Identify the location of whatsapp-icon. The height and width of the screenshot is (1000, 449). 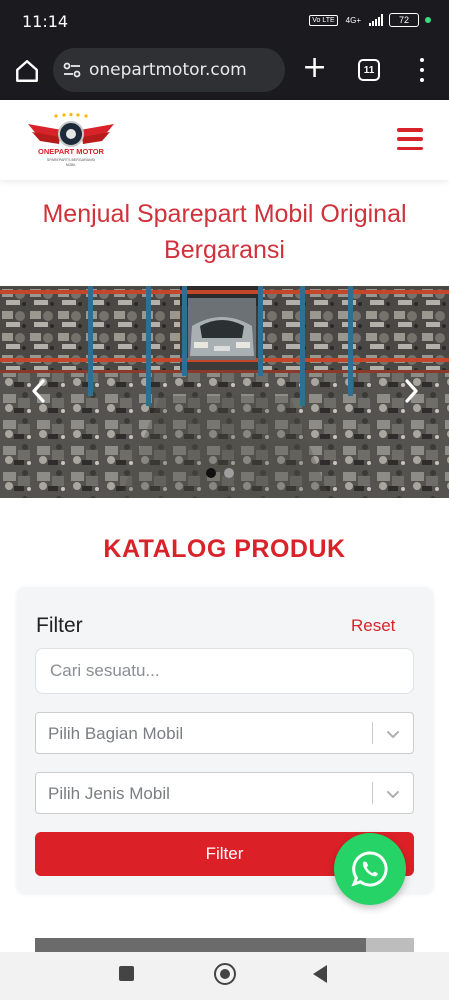
(369, 869).